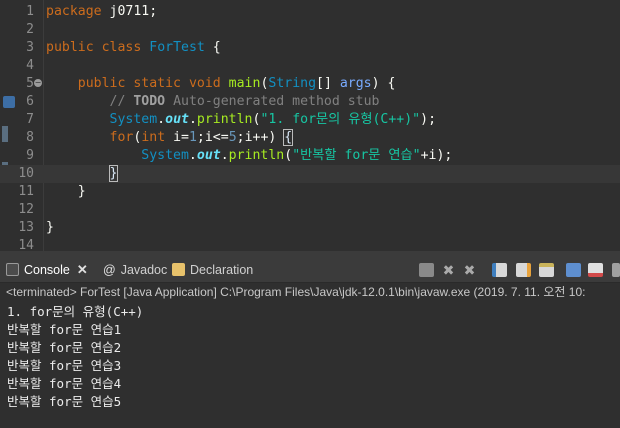 The image size is (620, 428). What do you see at coordinates (30, 137) in the screenshot?
I see `line-number: 8` at bounding box center [30, 137].